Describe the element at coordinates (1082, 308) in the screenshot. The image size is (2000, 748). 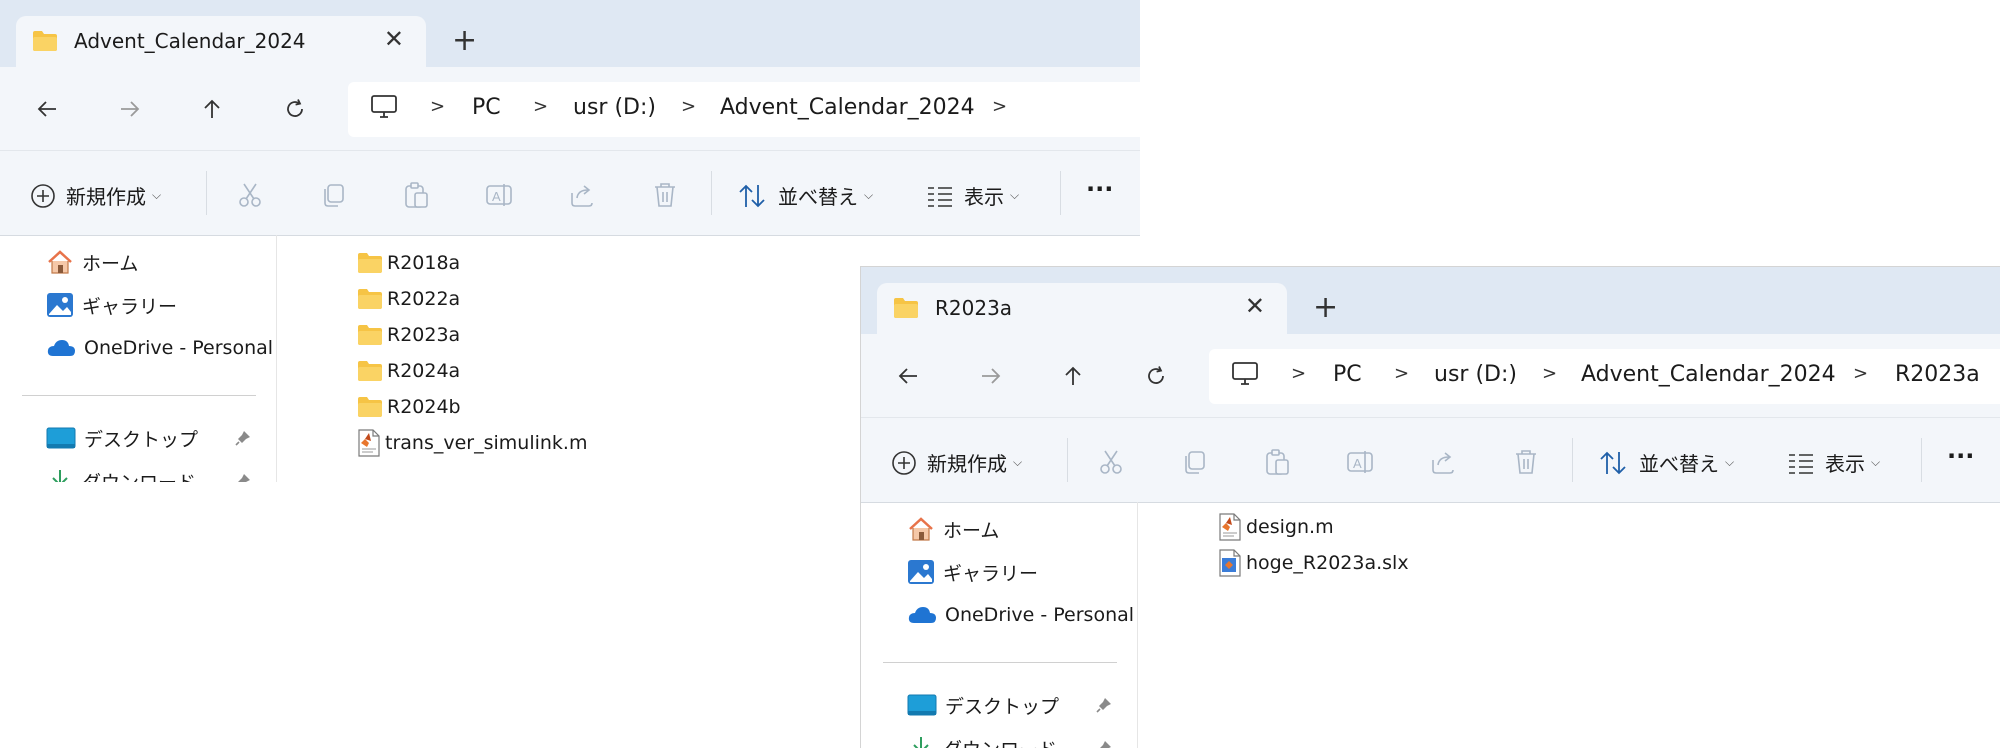
I see `tab-r2023a: R2023a ✕` at that location.